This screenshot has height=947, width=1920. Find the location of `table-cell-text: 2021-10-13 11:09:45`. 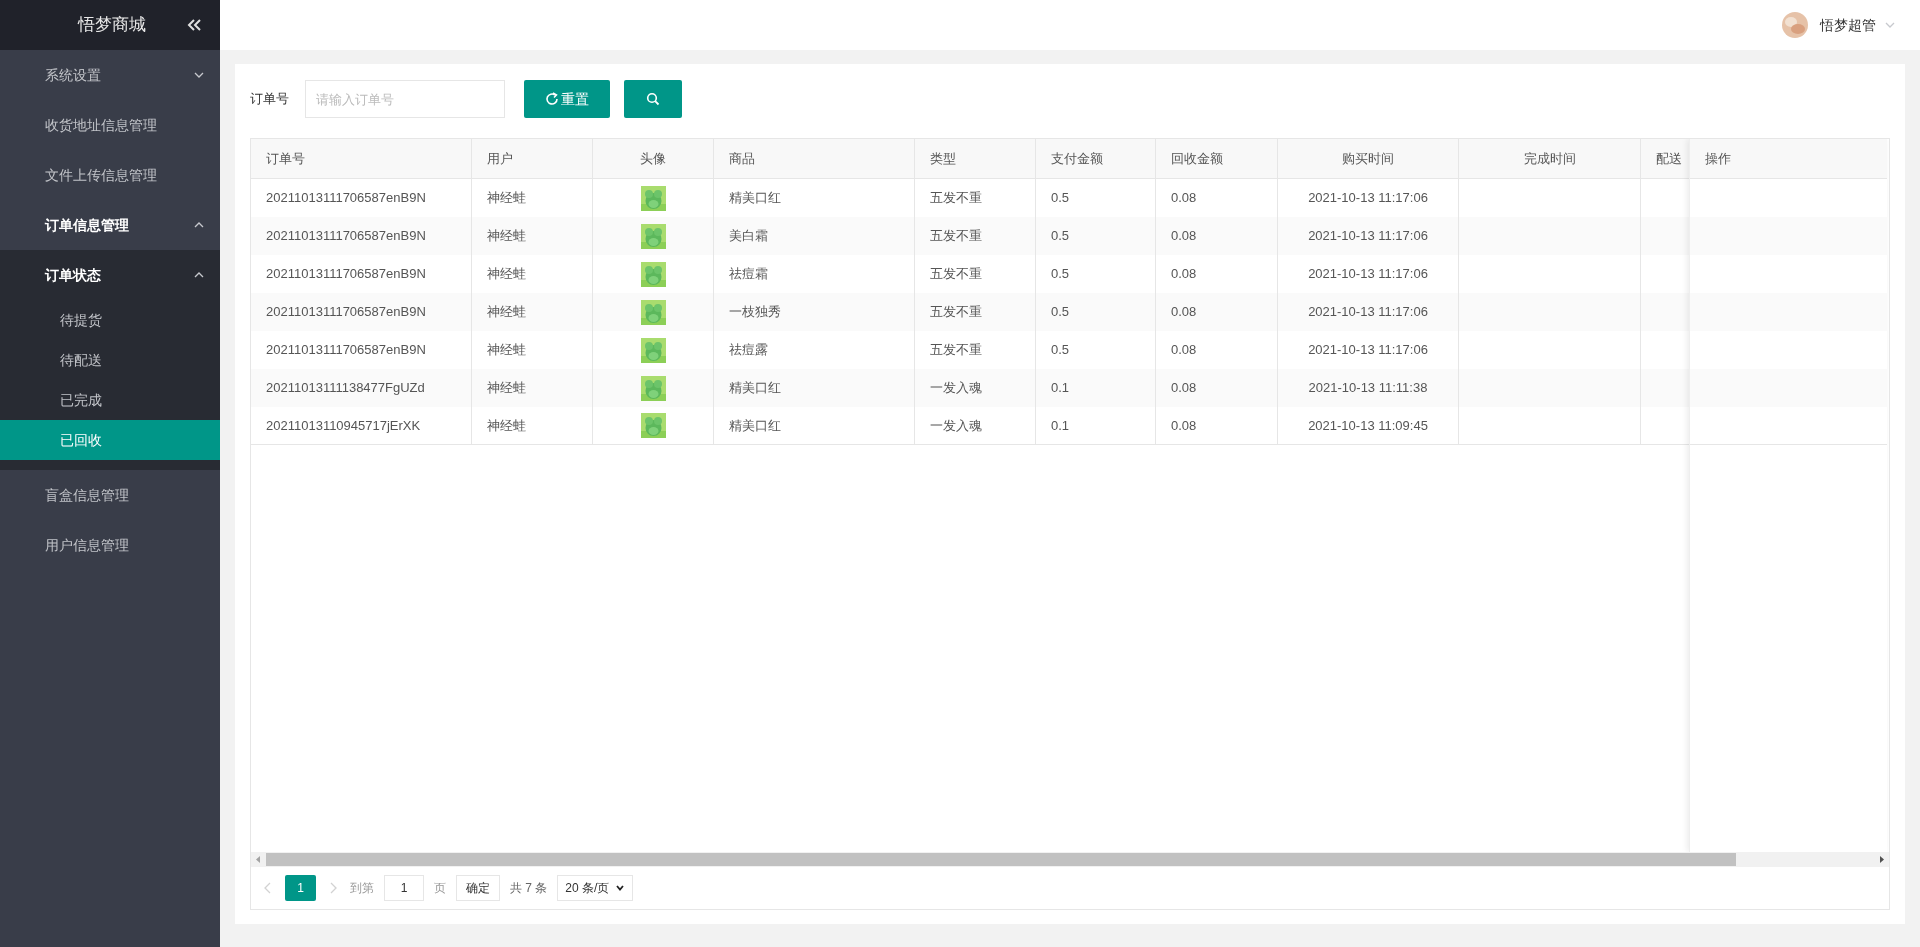

table-cell-text: 2021-10-13 11:09:45 is located at coordinates (1368, 425).